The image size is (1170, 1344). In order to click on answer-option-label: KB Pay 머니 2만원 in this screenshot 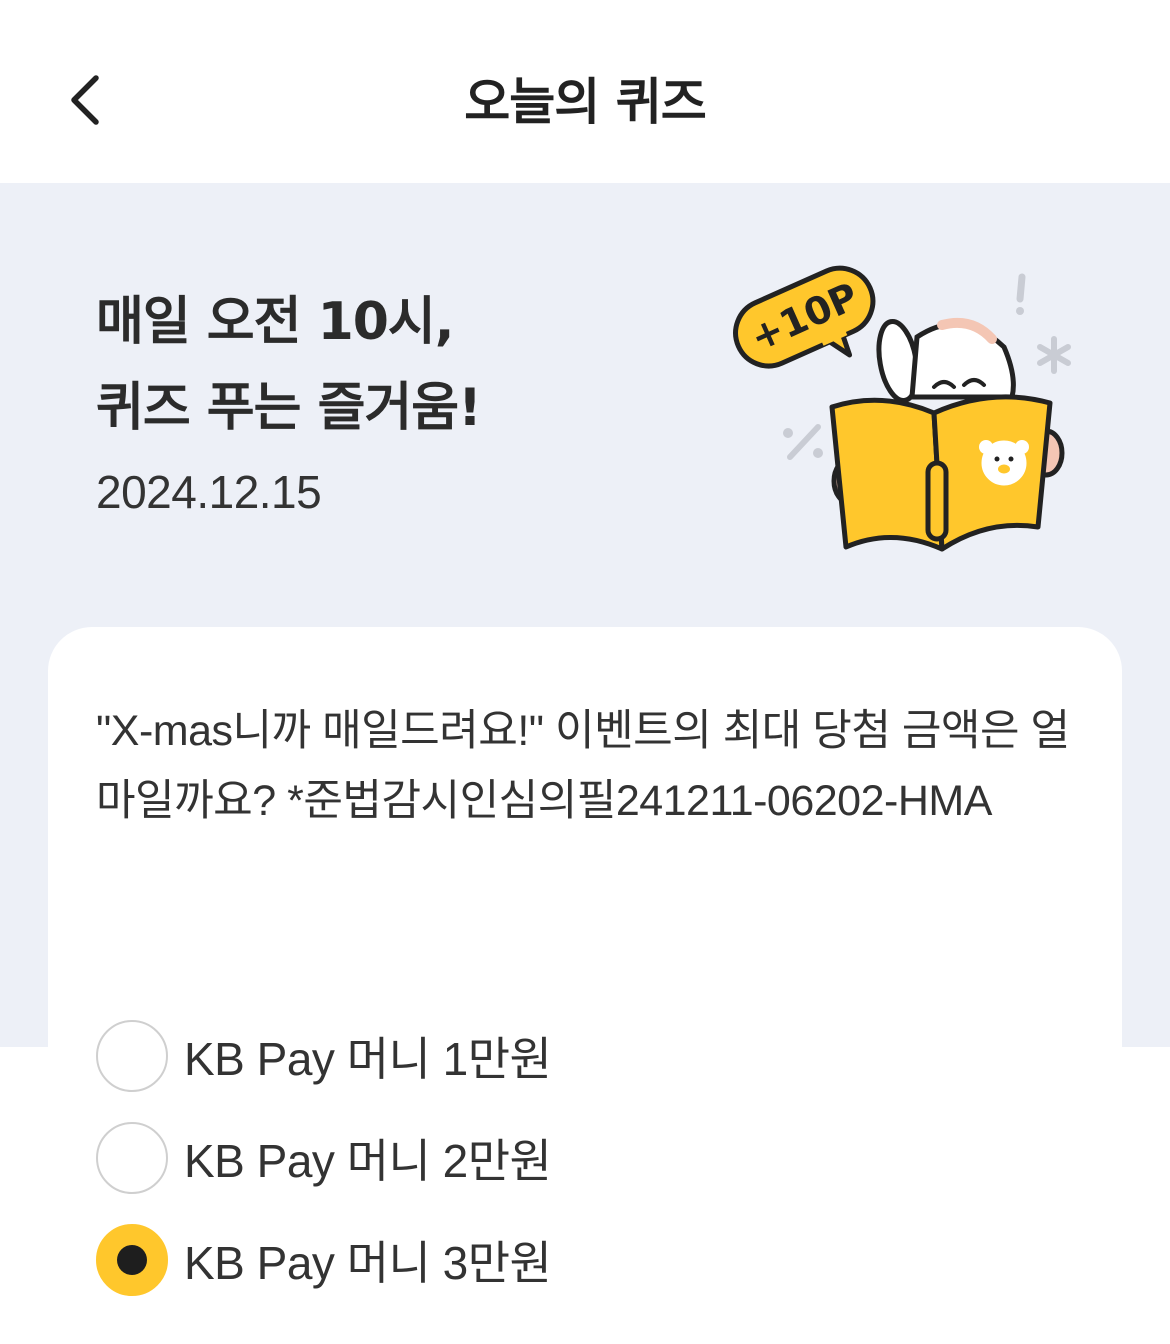, I will do `click(368, 1161)`.